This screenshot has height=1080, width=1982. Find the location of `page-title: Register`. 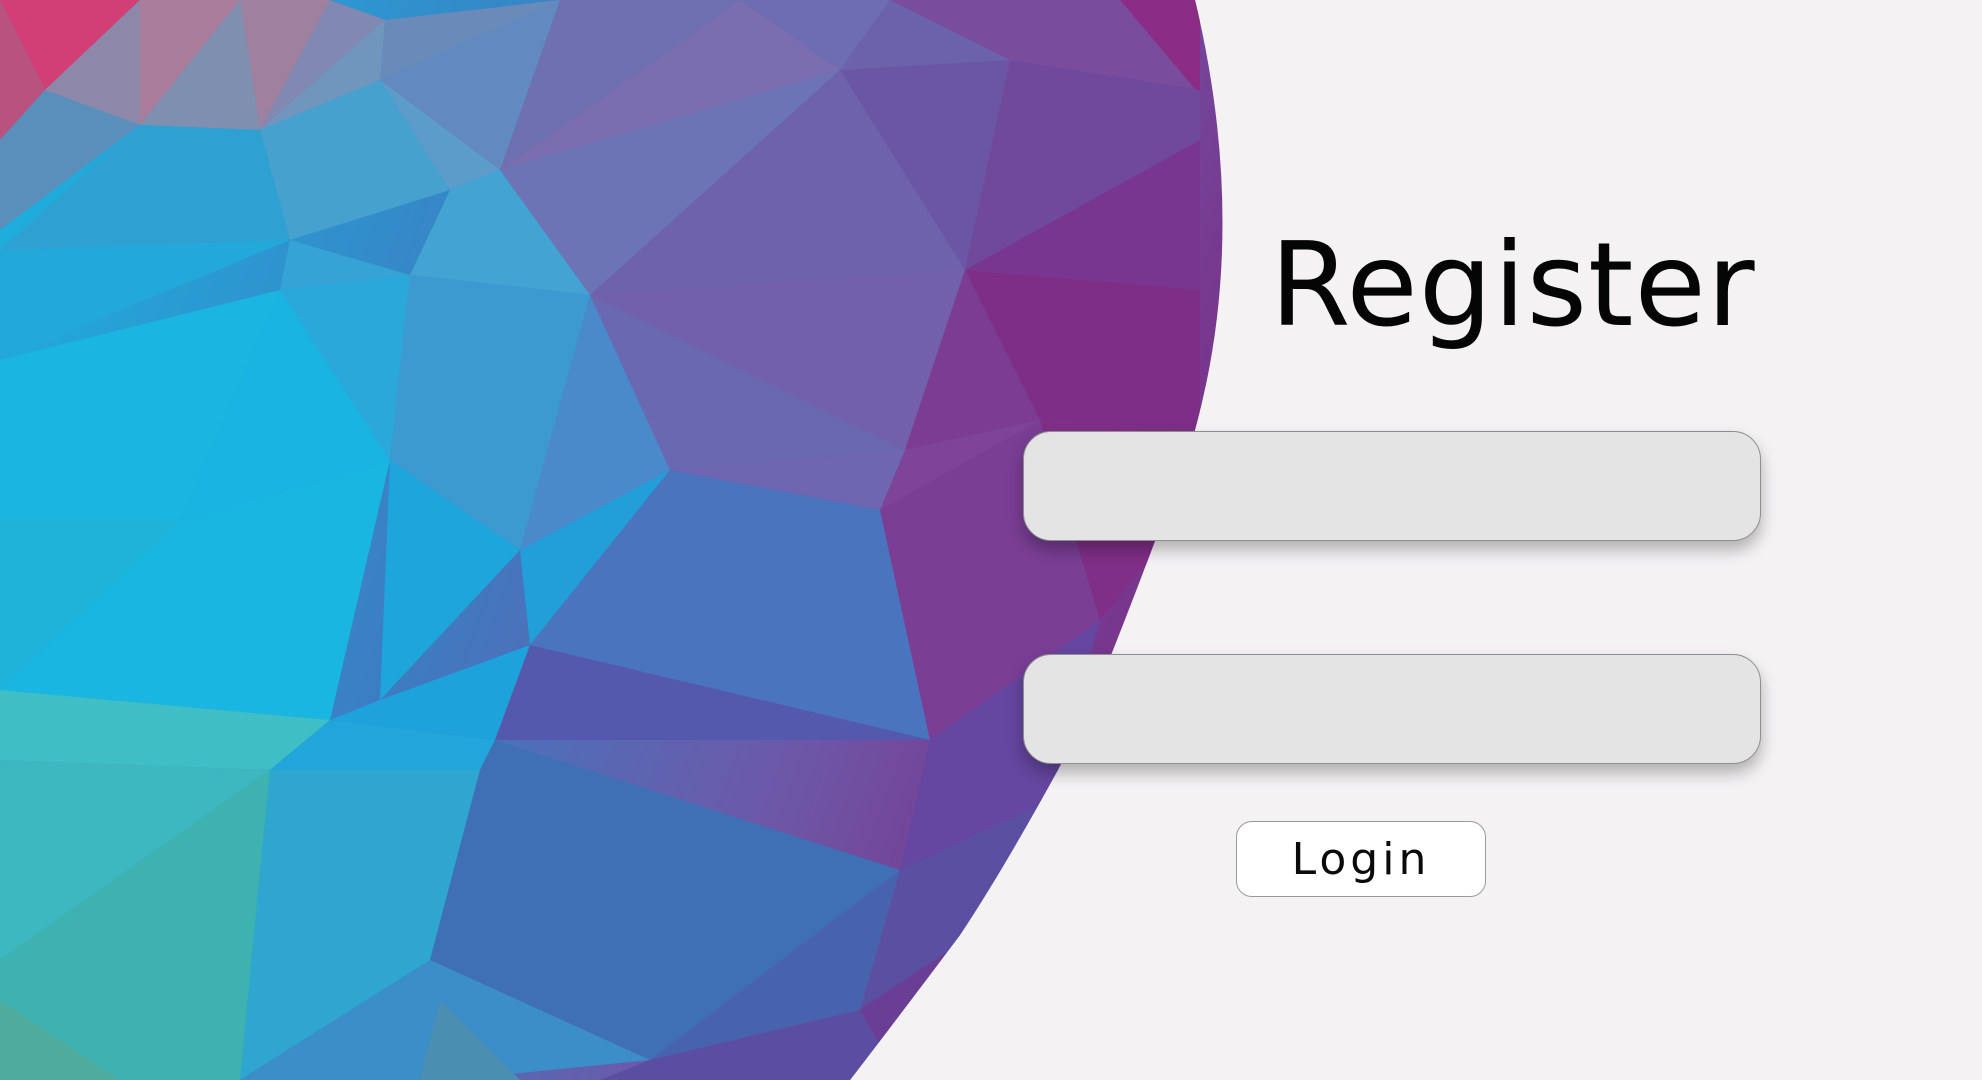

page-title: Register is located at coordinates (1513, 285).